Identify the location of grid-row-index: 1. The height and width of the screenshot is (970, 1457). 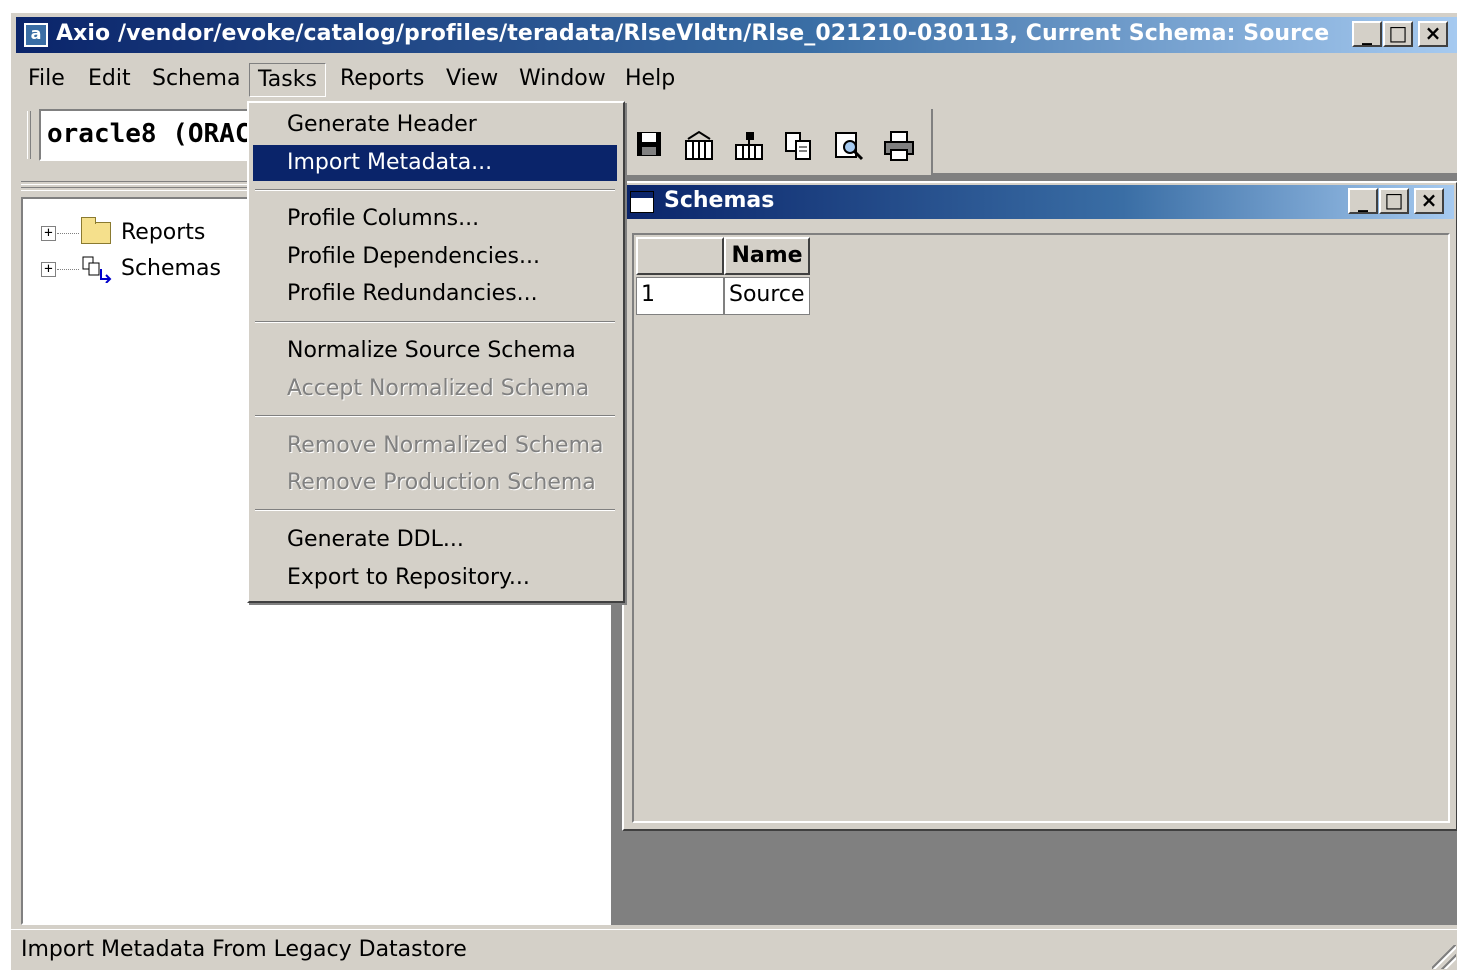
(680, 296).